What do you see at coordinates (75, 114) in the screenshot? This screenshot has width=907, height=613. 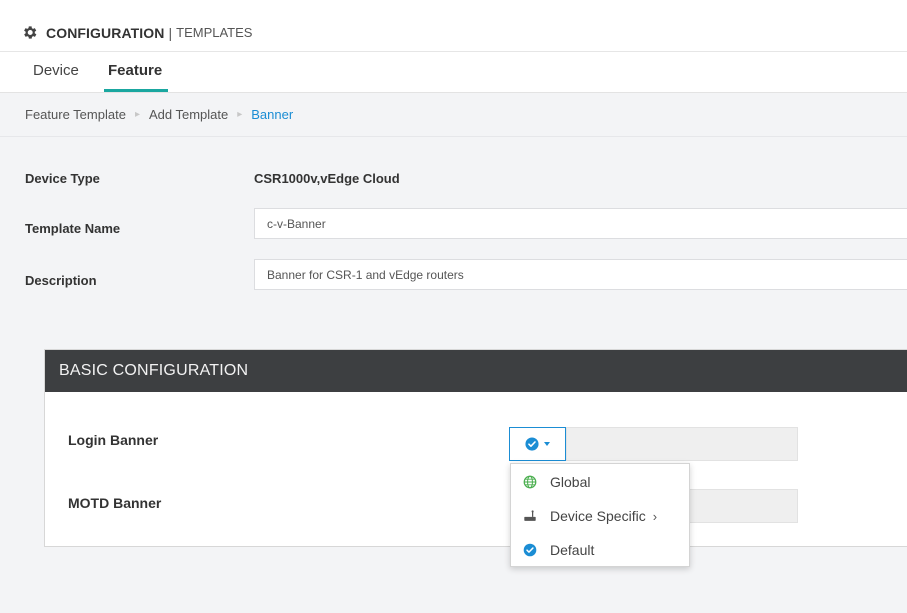 I see `breadcrumb-feature-template: Feature Template` at bounding box center [75, 114].